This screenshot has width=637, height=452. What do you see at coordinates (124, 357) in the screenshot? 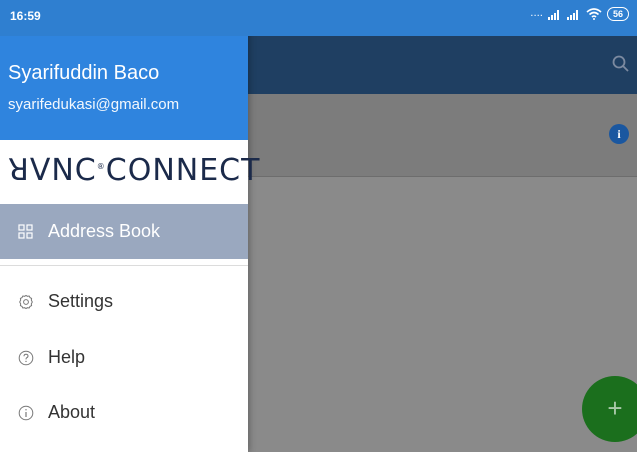
I see `drawer-item-help: Help` at bounding box center [124, 357].